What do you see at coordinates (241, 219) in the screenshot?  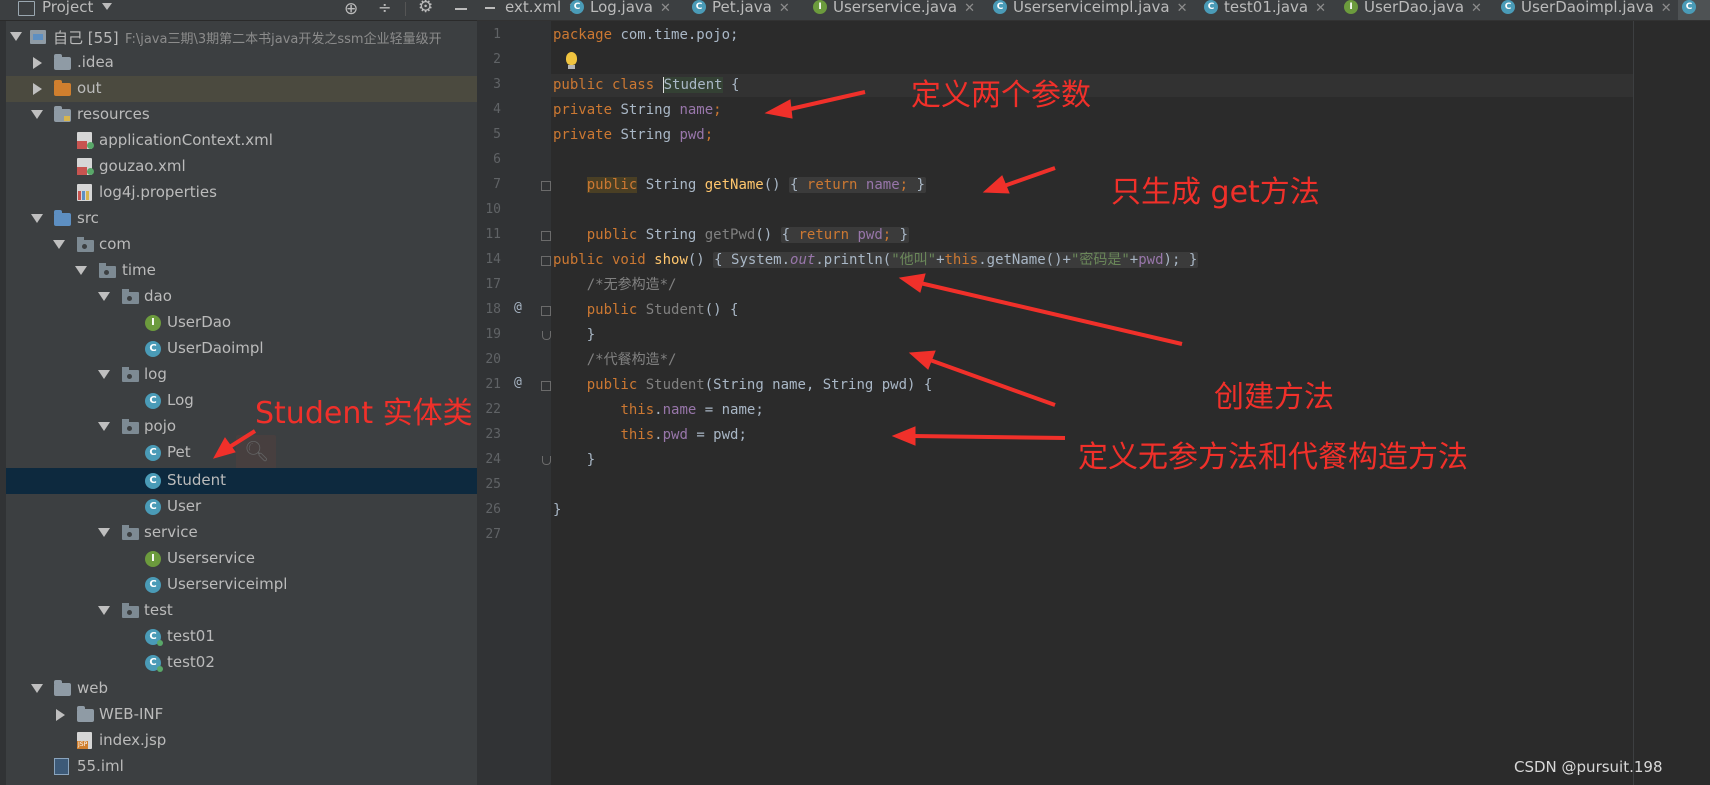 I see `tree-item-src: src` at bounding box center [241, 219].